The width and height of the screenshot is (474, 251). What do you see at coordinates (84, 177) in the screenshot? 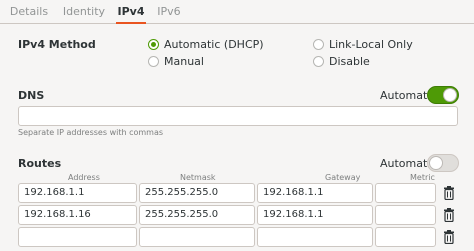
I see `column-header-address: Address` at bounding box center [84, 177].